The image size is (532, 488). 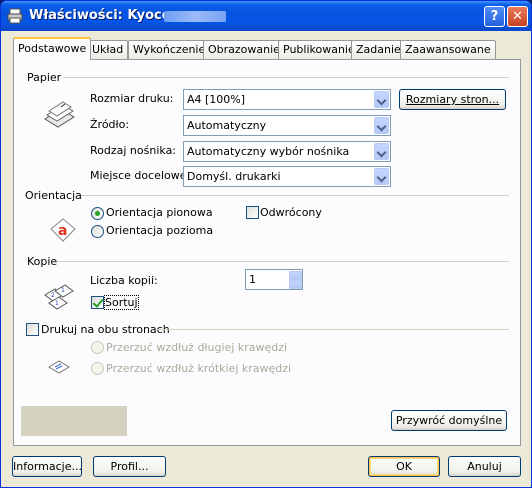 I want to click on page-size-select: A4 [100%], so click(x=287, y=99).